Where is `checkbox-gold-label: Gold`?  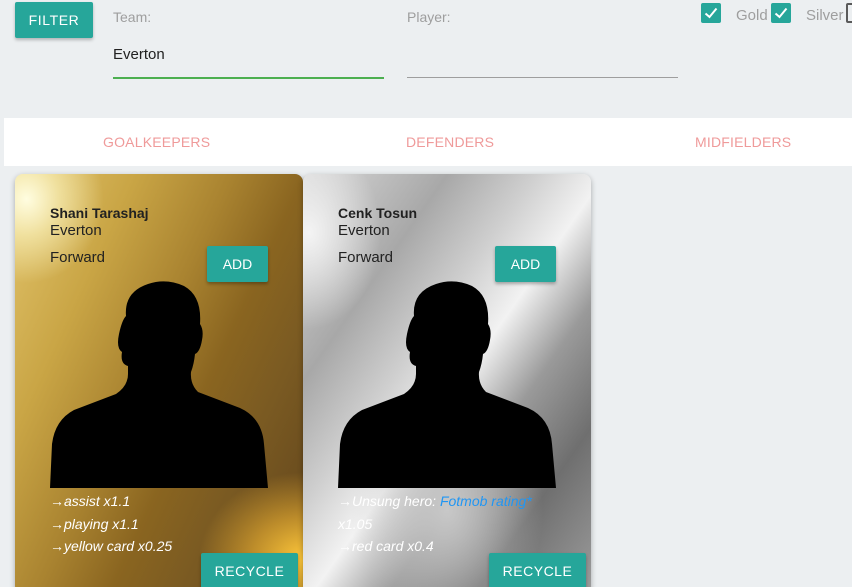 checkbox-gold-label: Gold is located at coordinates (752, 15).